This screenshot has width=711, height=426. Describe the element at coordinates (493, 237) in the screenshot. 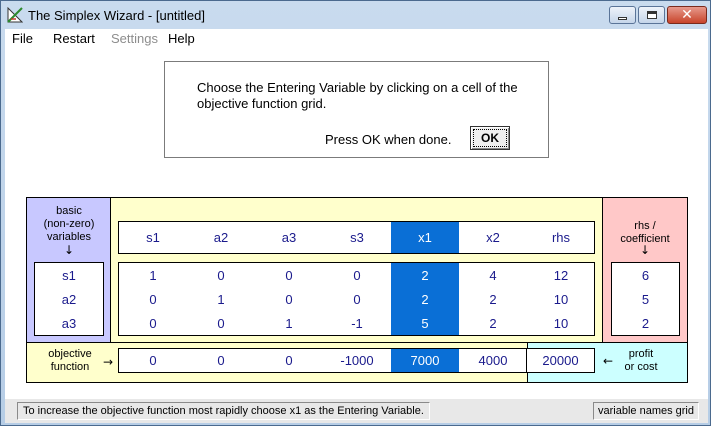

I see `column-header-cell: x2` at that location.